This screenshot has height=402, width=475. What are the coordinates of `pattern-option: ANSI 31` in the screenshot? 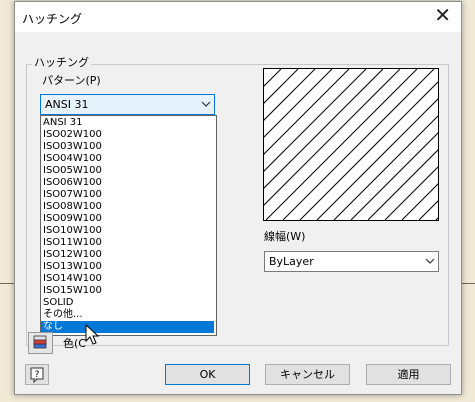 It's located at (127, 123).